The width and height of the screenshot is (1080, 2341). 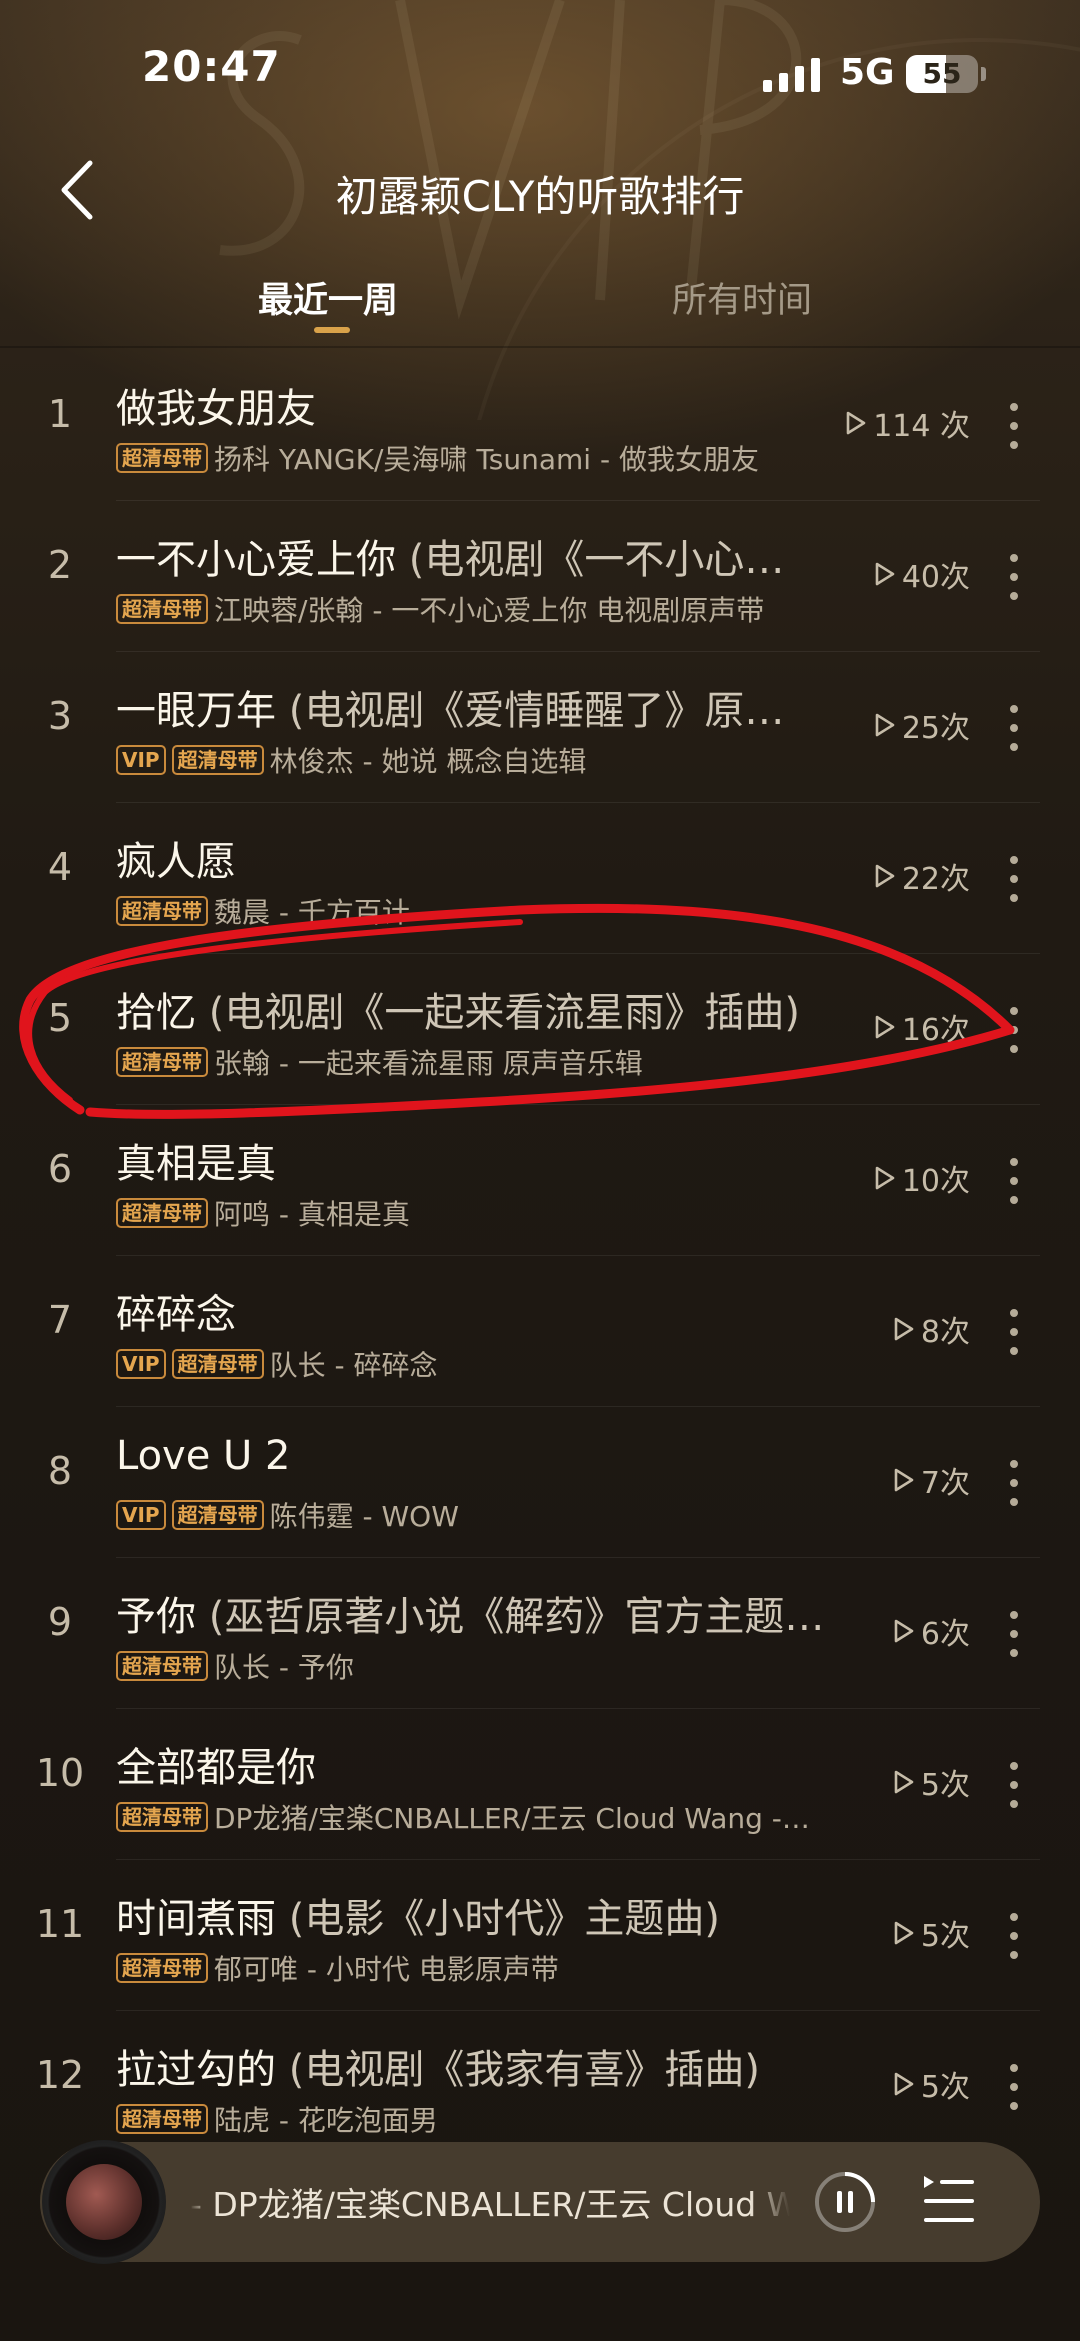 What do you see at coordinates (284, 1667) in the screenshot?
I see `song-artist: 队长 - 予你` at bounding box center [284, 1667].